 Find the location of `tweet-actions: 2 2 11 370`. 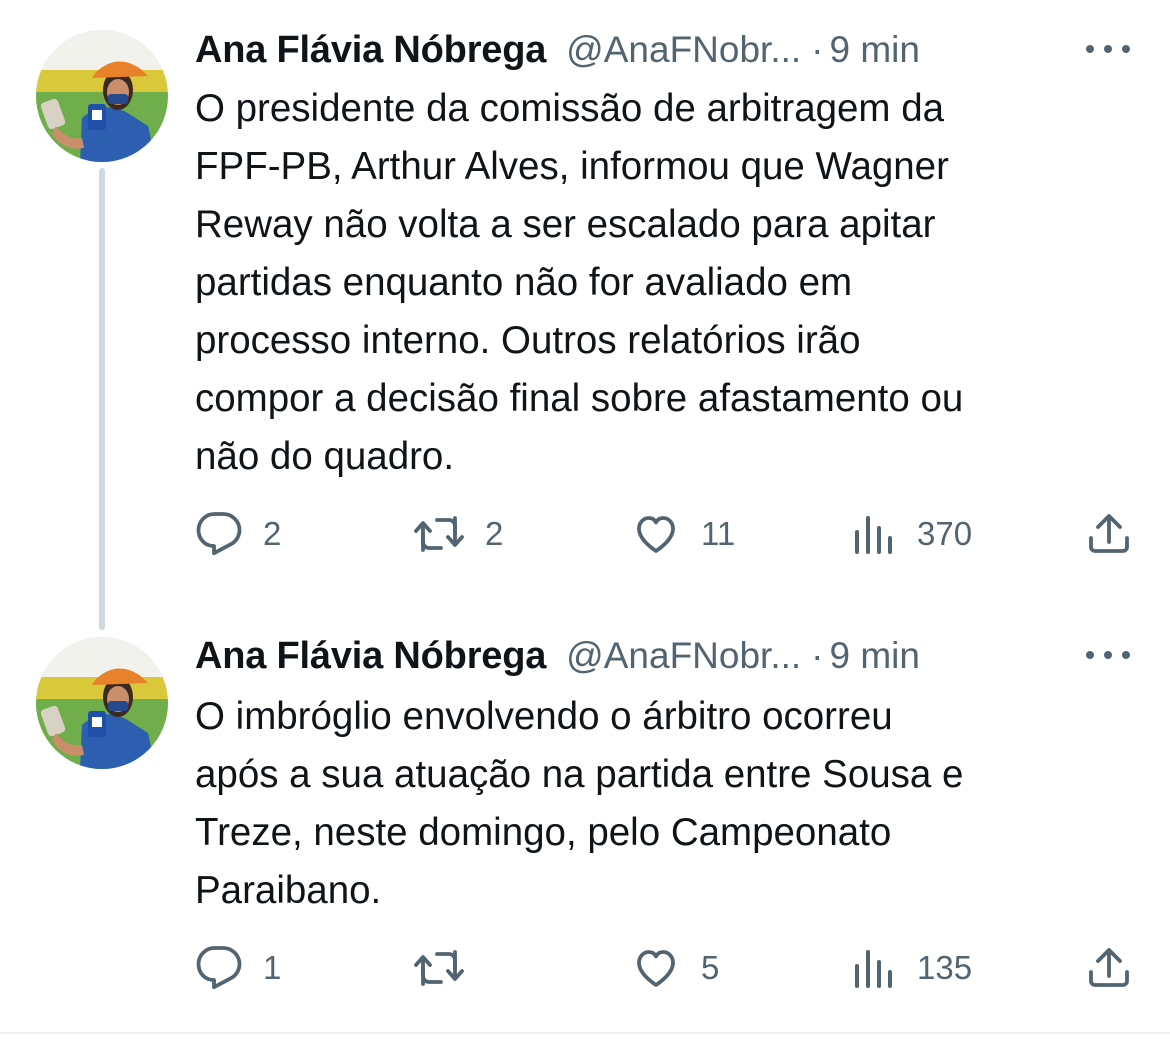

tweet-actions: 2 2 11 370 is located at coordinates (665, 534).